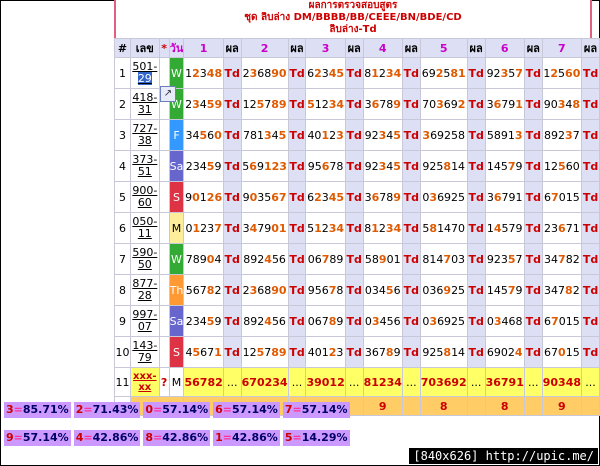 This screenshot has width=600, height=466. I want to click on digit-group: 892, so click(555, 135).